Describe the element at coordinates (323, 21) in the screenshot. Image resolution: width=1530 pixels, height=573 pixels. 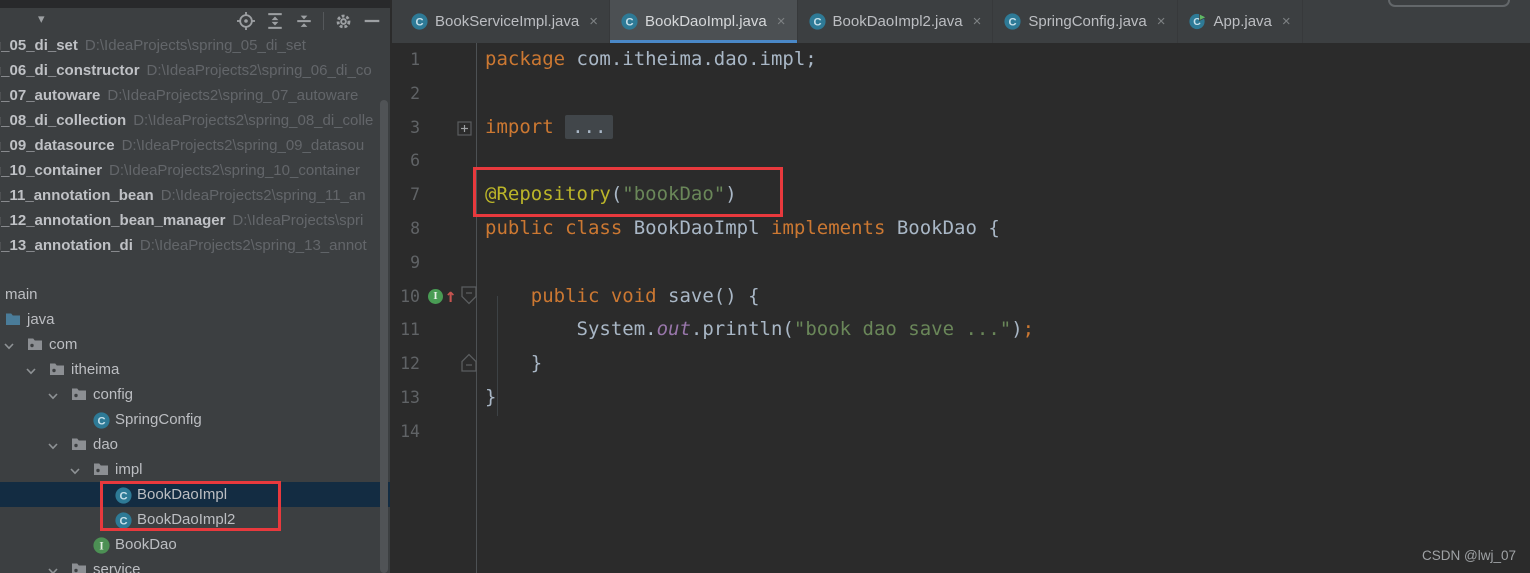
I see `toolbar-separator` at that location.